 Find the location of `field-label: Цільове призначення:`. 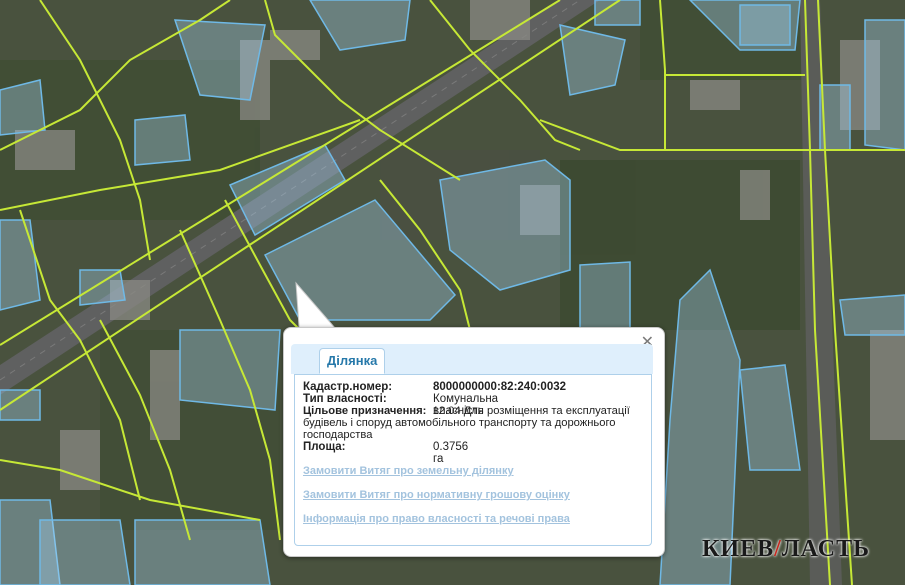

field-label: Цільове призначення: is located at coordinates (365, 411).